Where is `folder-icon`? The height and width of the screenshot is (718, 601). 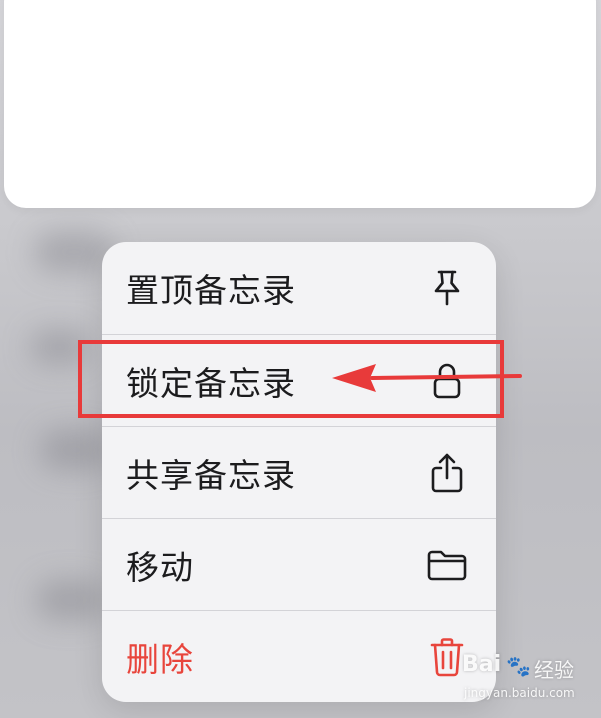
folder-icon is located at coordinates (447, 565).